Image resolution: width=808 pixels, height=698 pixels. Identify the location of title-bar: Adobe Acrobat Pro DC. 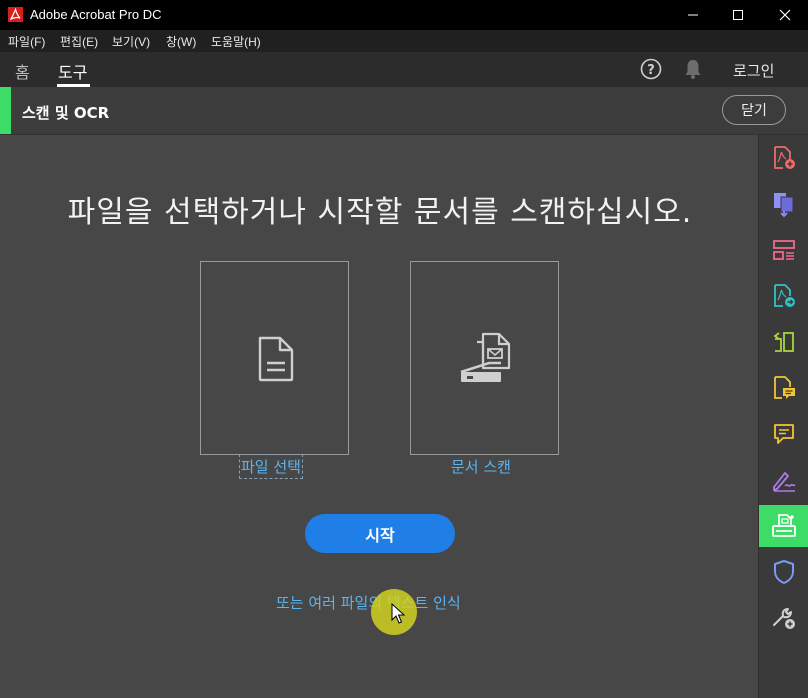
(404, 15).